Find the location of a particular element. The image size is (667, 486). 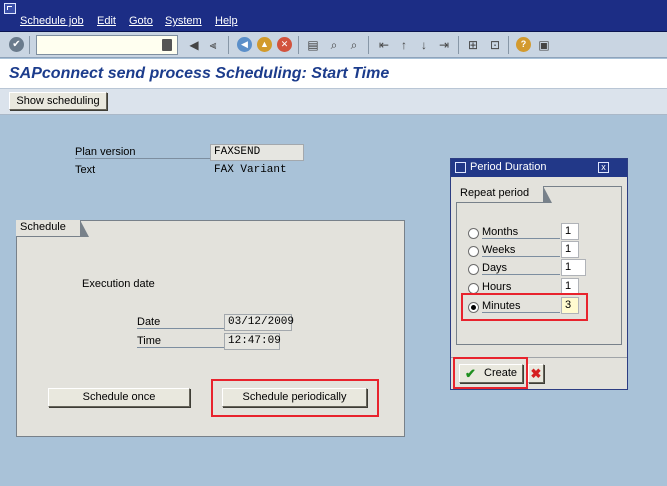

text-value: FAX Variant is located at coordinates (250, 170).